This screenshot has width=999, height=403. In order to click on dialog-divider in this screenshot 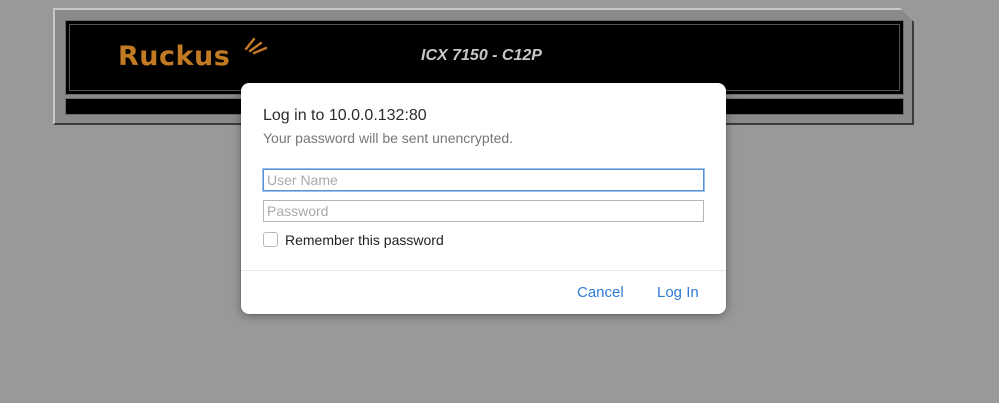, I will do `click(483, 270)`.